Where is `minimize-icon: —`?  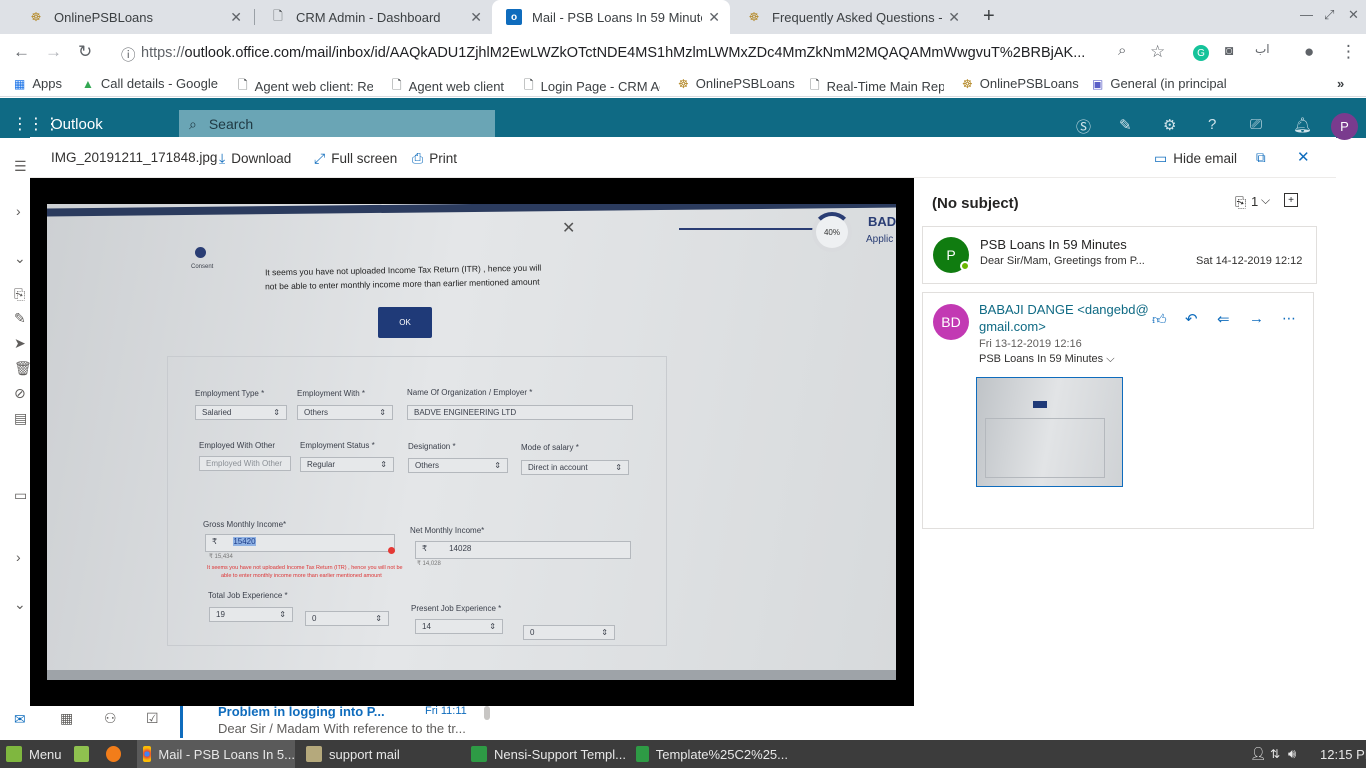 minimize-icon: — is located at coordinates (1306, 14).